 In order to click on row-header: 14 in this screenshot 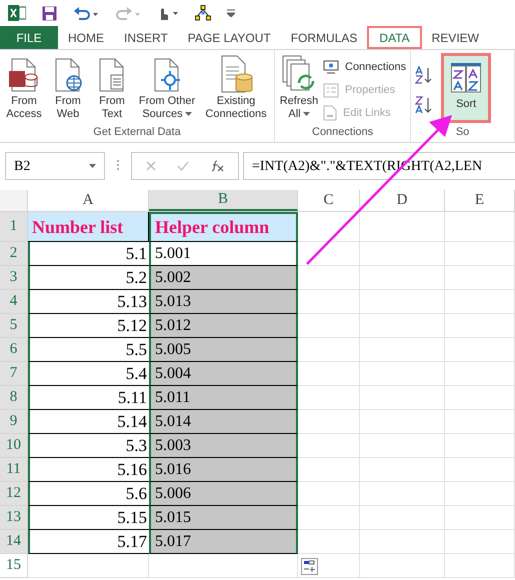, I will do `click(14, 542)`.